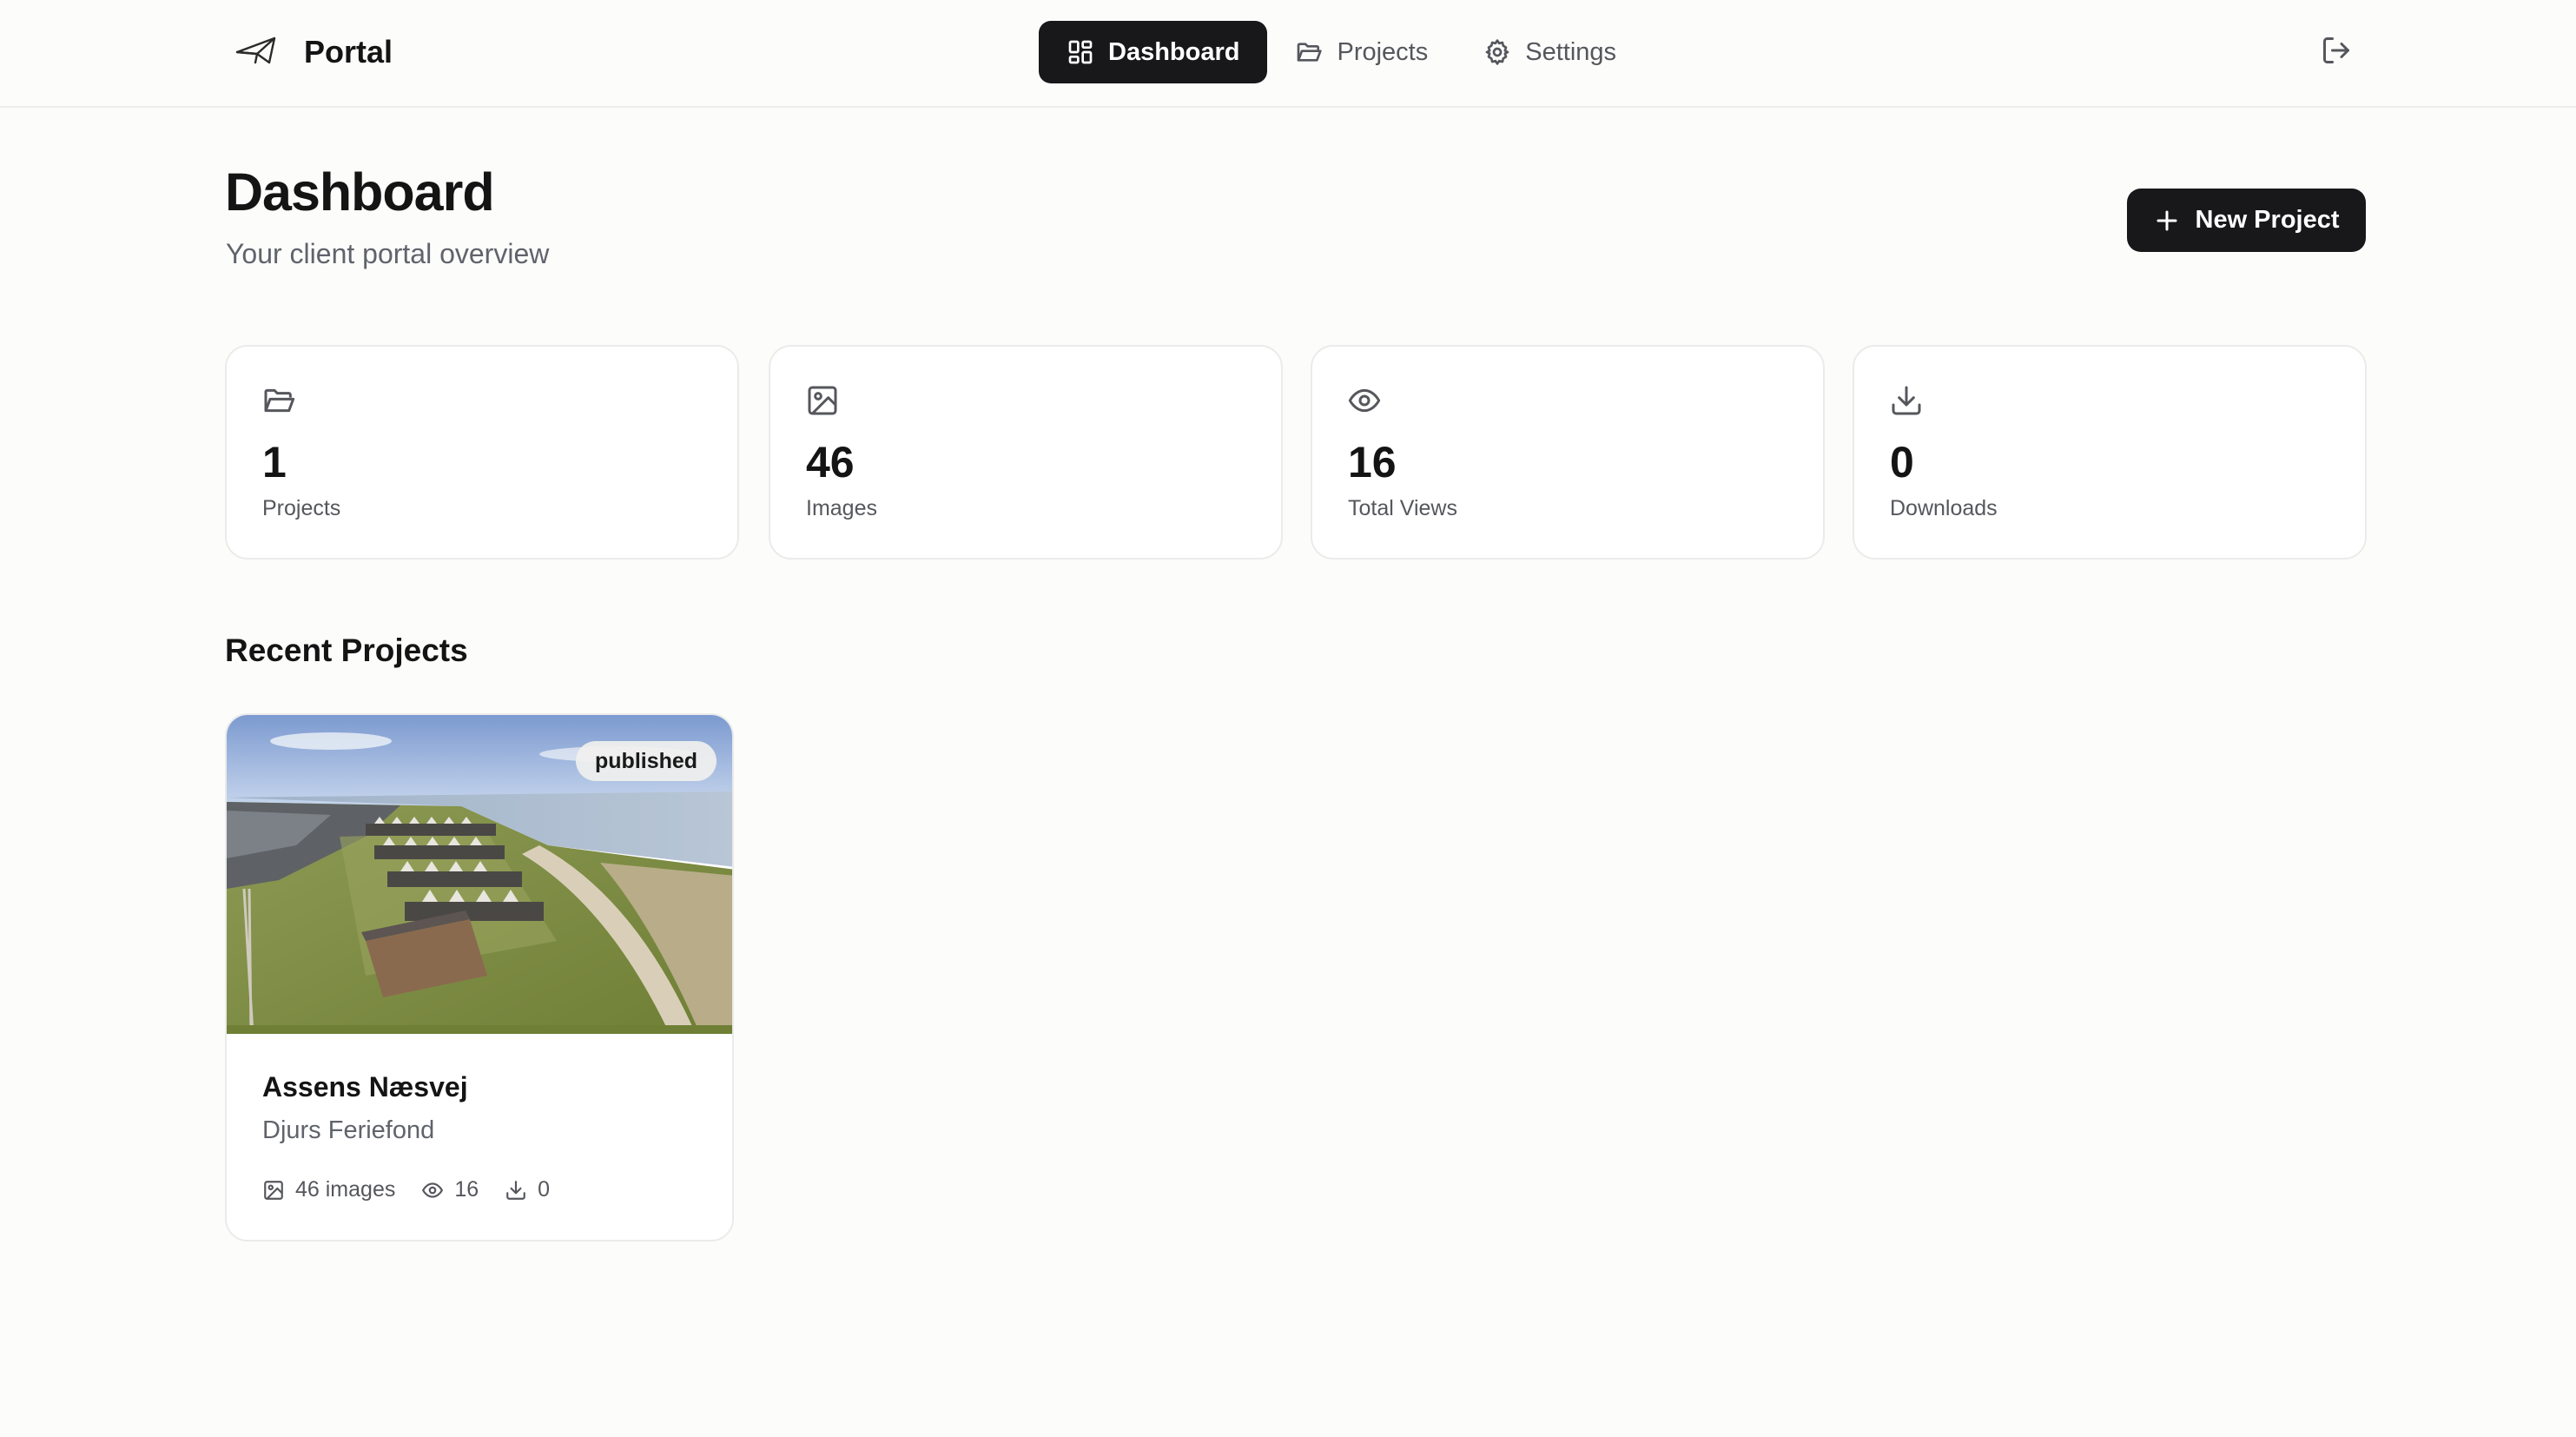 This screenshot has height=1437, width=2576. I want to click on project-thumbnail: published, so click(479, 874).